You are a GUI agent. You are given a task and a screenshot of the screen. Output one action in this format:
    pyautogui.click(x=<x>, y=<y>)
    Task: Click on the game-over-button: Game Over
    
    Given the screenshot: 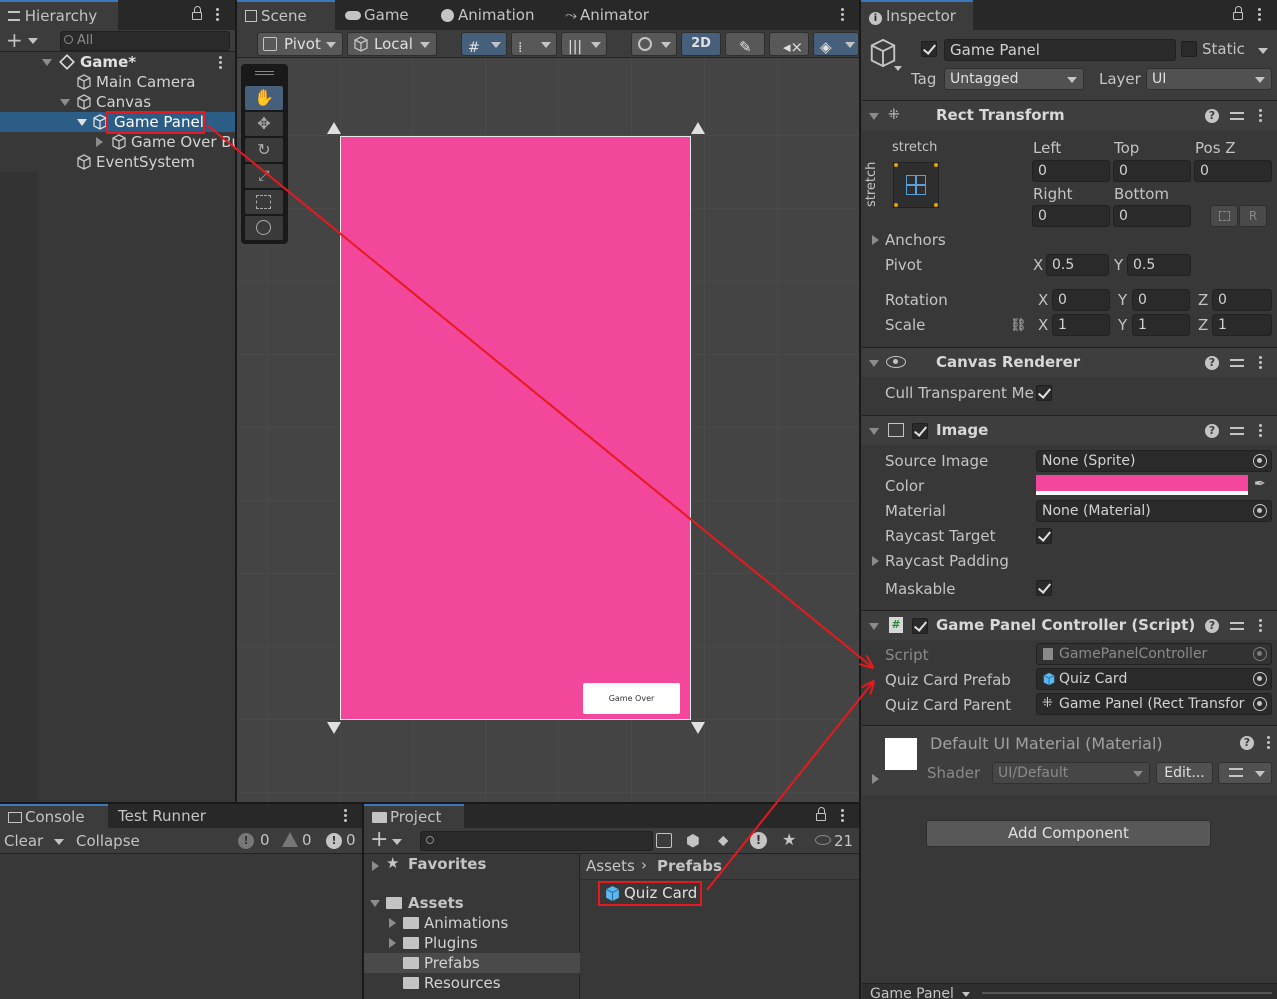 What is the action you would take?
    pyautogui.click(x=631, y=698)
    